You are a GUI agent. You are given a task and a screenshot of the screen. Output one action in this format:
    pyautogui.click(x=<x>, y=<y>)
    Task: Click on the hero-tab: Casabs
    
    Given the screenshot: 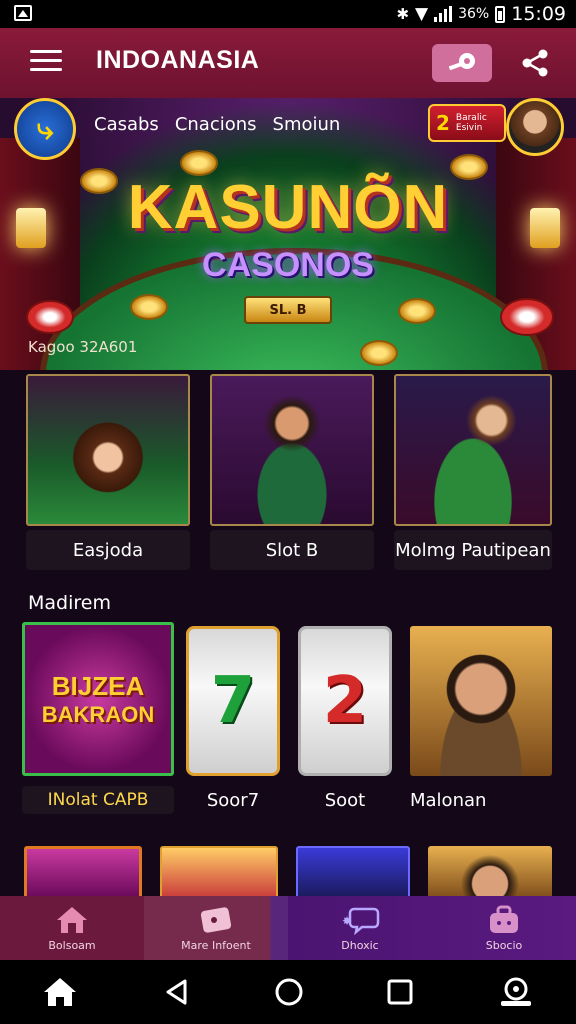 What is the action you would take?
    pyautogui.click(x=126, y=124)
    